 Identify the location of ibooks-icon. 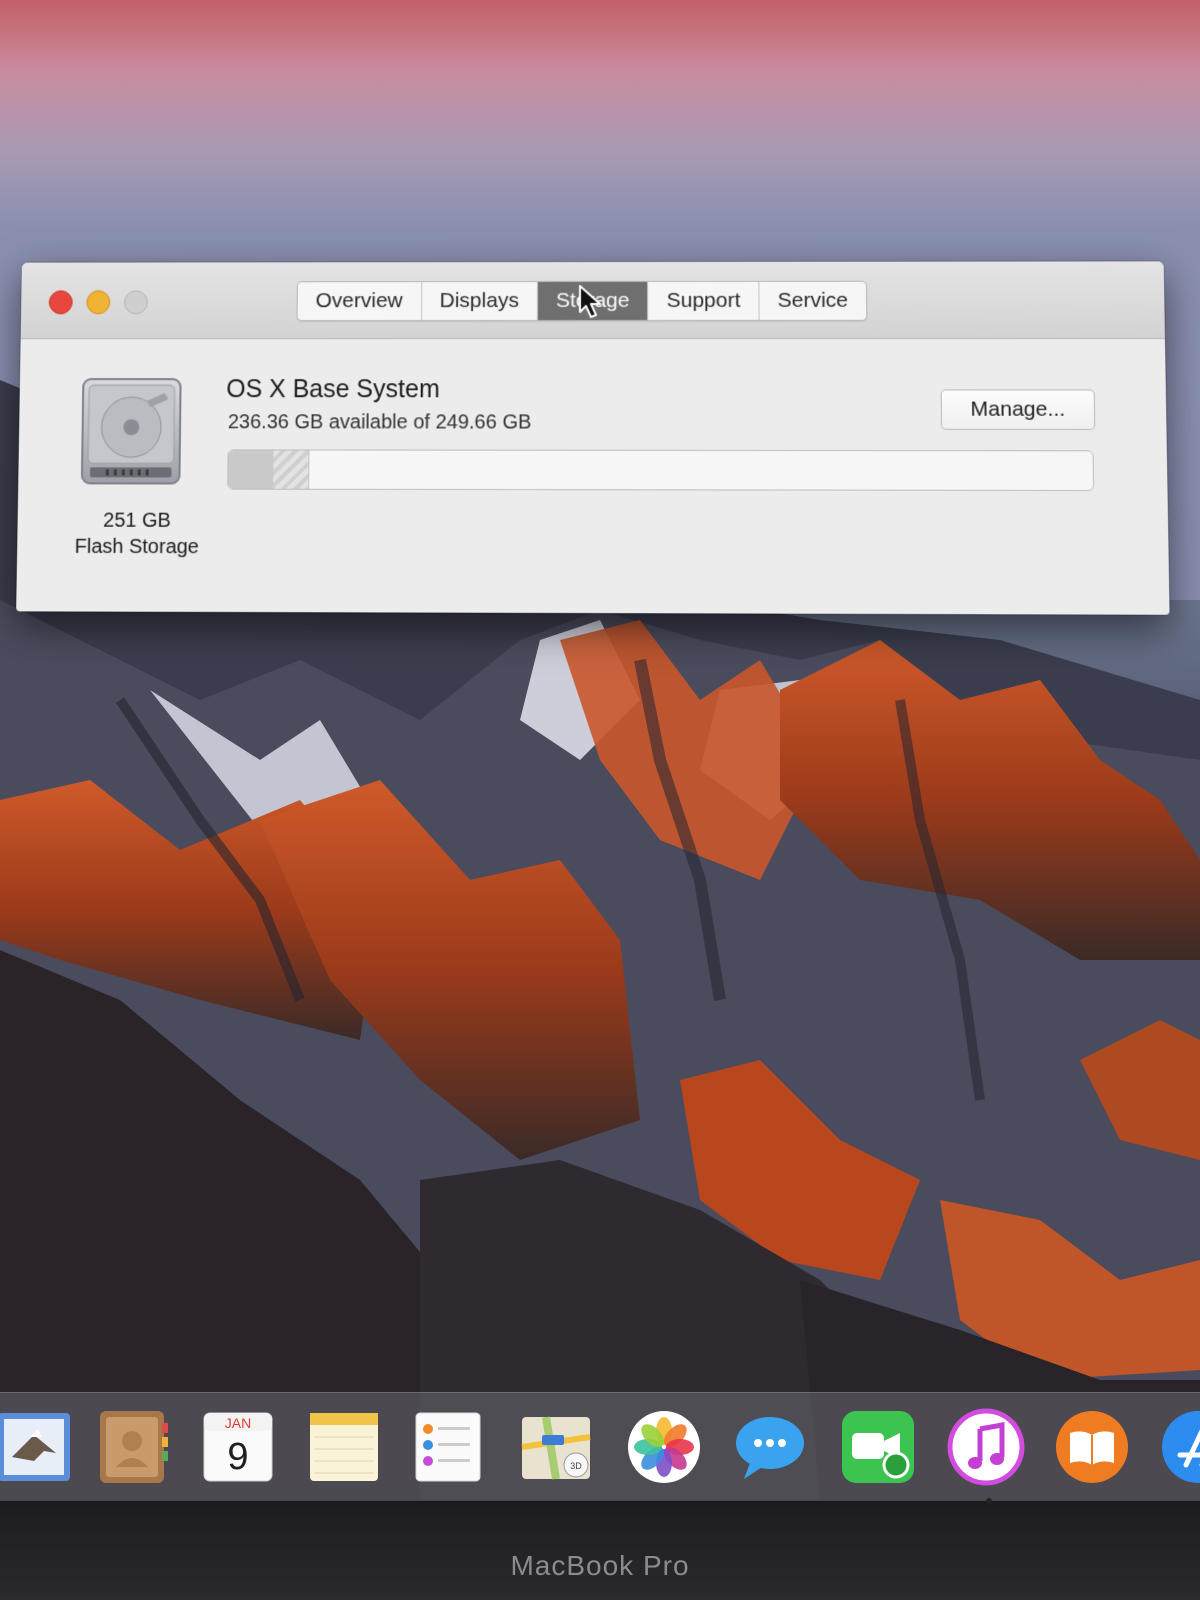
(1092, 1447).